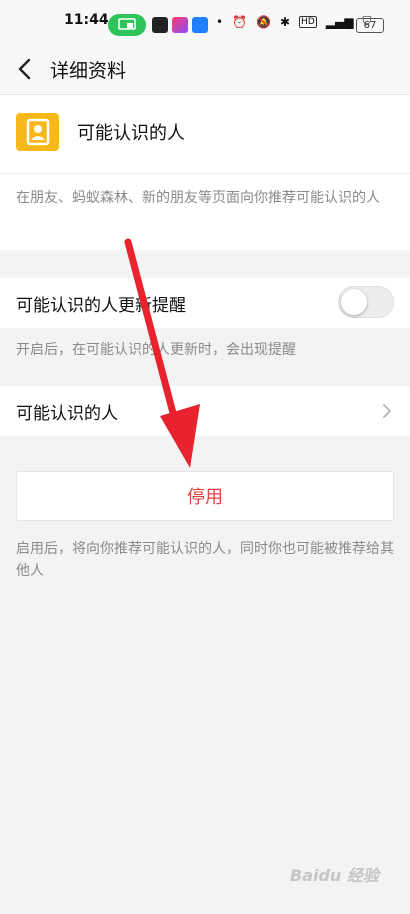 This screenshot has width=410, height=914. What do you see at coordinates (156, 350) in the screenshot?
I see `update-reminder-hint: 开启后，在可能认识的人更新时，会出现提醒` at bounding box center [156, 350].